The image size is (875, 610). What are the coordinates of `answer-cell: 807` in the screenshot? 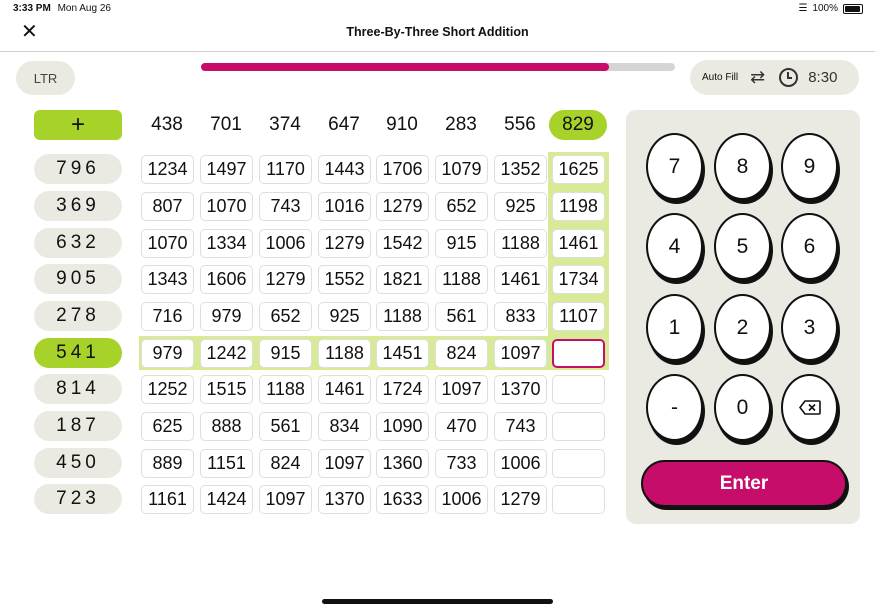 It's located at (167, 206).